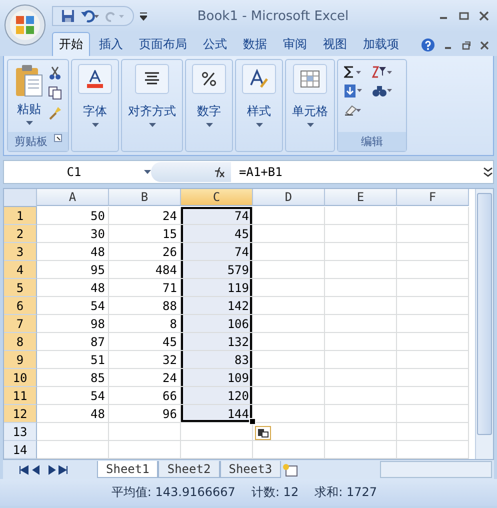 Image resolution: width=497 pixels, height=508 pixels. I want to click on sort-filter-icon, so click(382, 72).